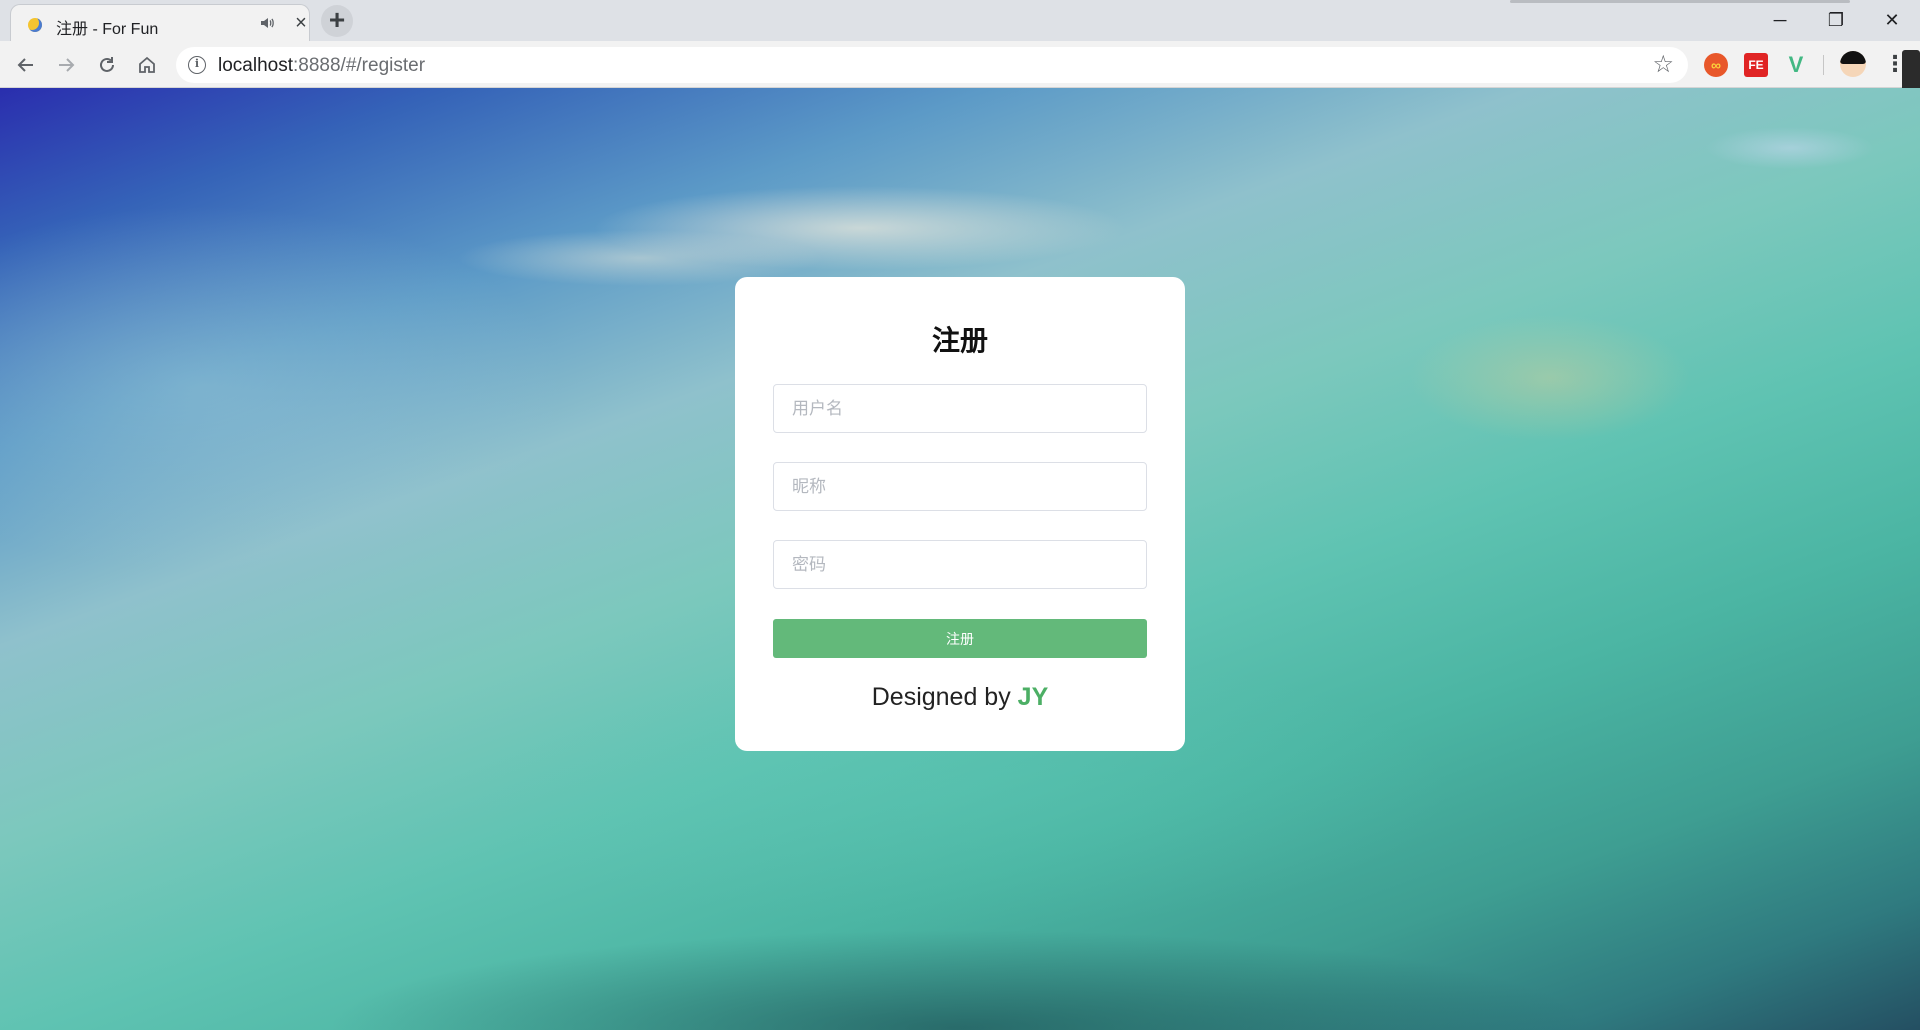 This screenshot has height=1030, width=1920. I want to click on designer-credit: Designed by JY, so click(960, 697).